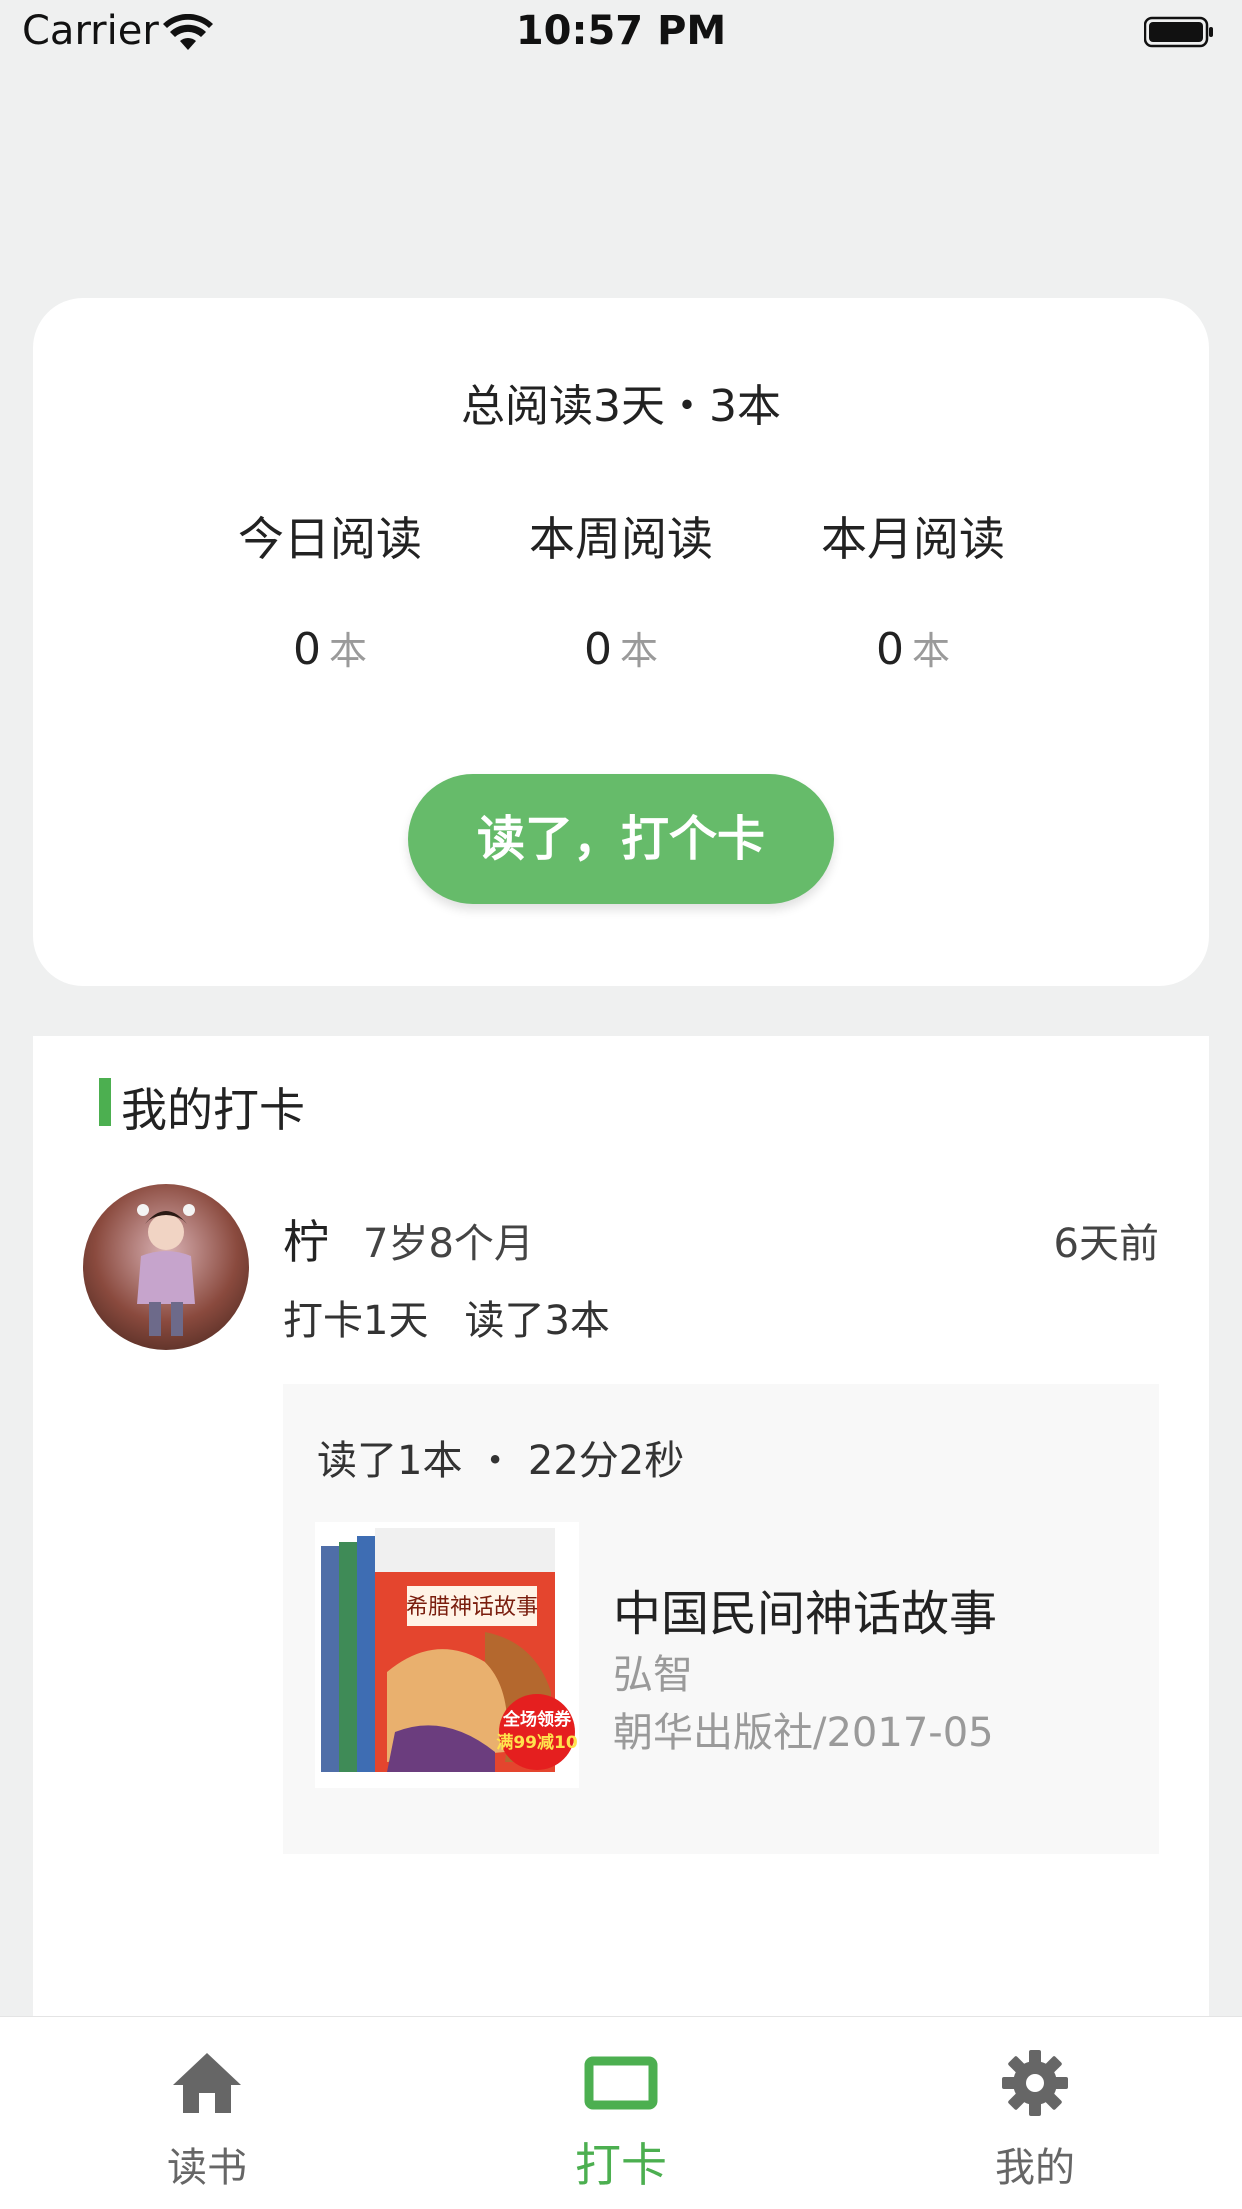  Describe the element at coordinates (638, 651) in the screenshot. I see `stat-week-unit: 本` at that location.